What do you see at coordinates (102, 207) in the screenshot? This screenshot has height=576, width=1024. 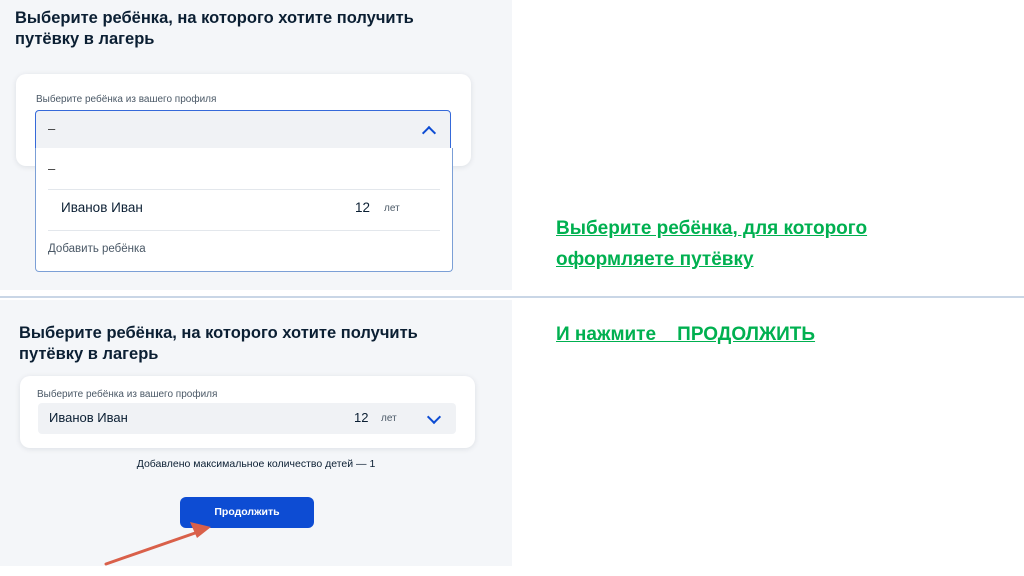 I see `option-child-name: Иванов Иван` at bounding box center [102, 207].